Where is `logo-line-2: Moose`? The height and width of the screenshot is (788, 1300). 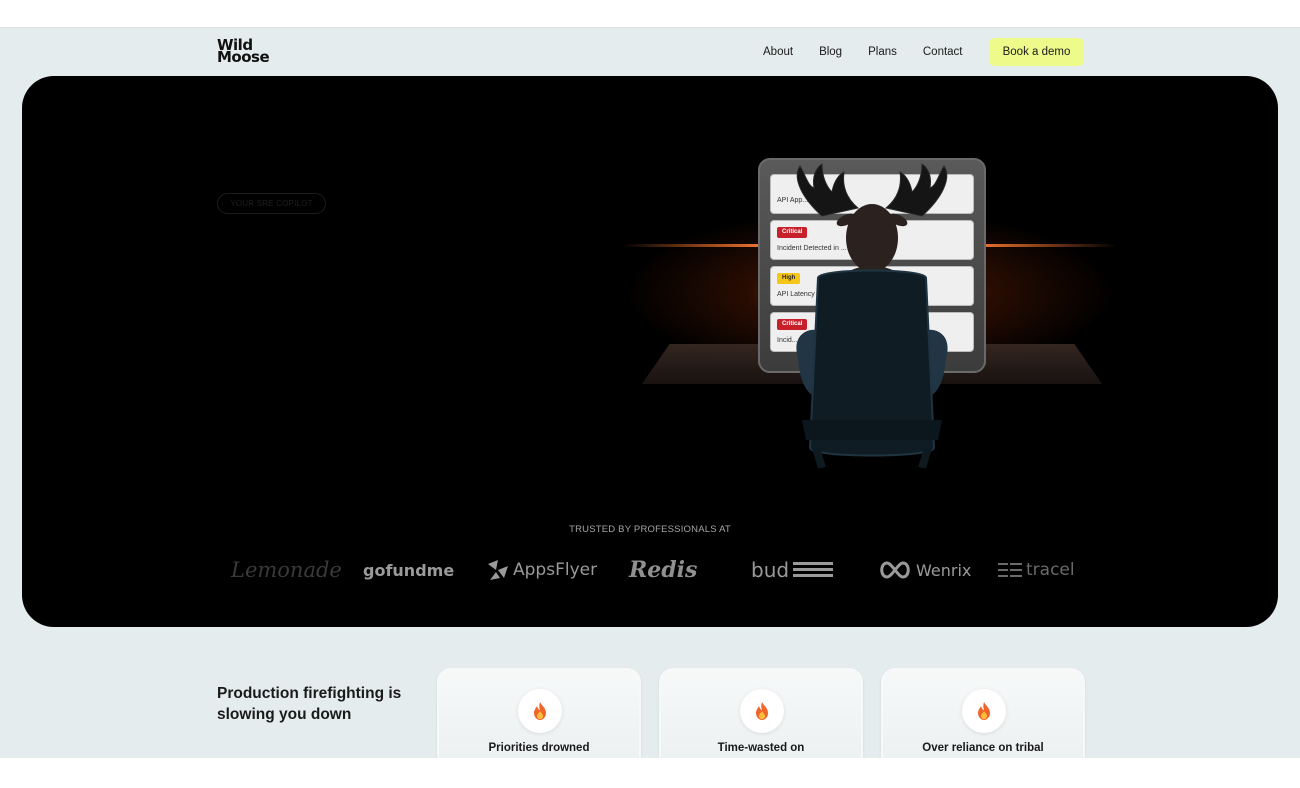 logo-line-2: Moose is located at coordinates (243, 57).